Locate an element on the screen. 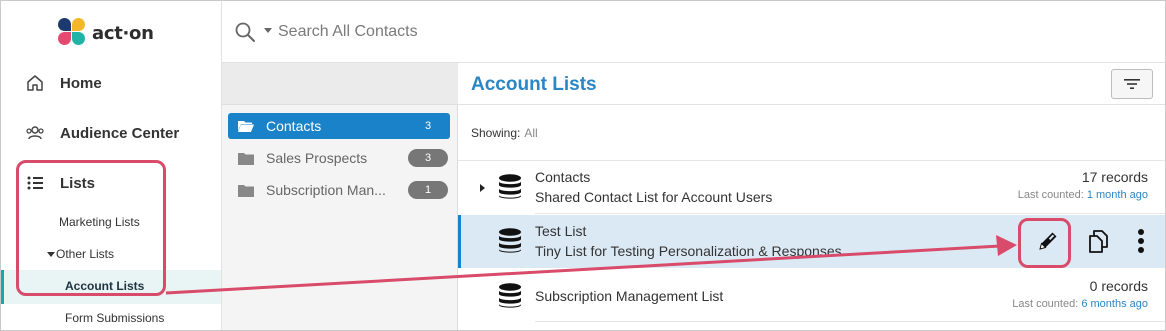  nav-label-home: Home is located at coordinates (81, 83).